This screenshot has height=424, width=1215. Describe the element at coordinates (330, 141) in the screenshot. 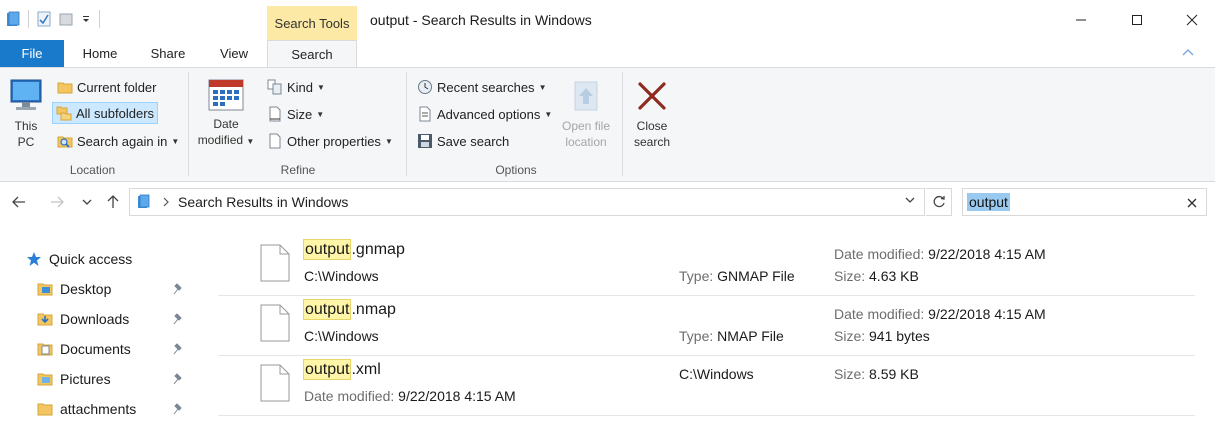

I see `other-properties-button: Other properties ▼` at that location.